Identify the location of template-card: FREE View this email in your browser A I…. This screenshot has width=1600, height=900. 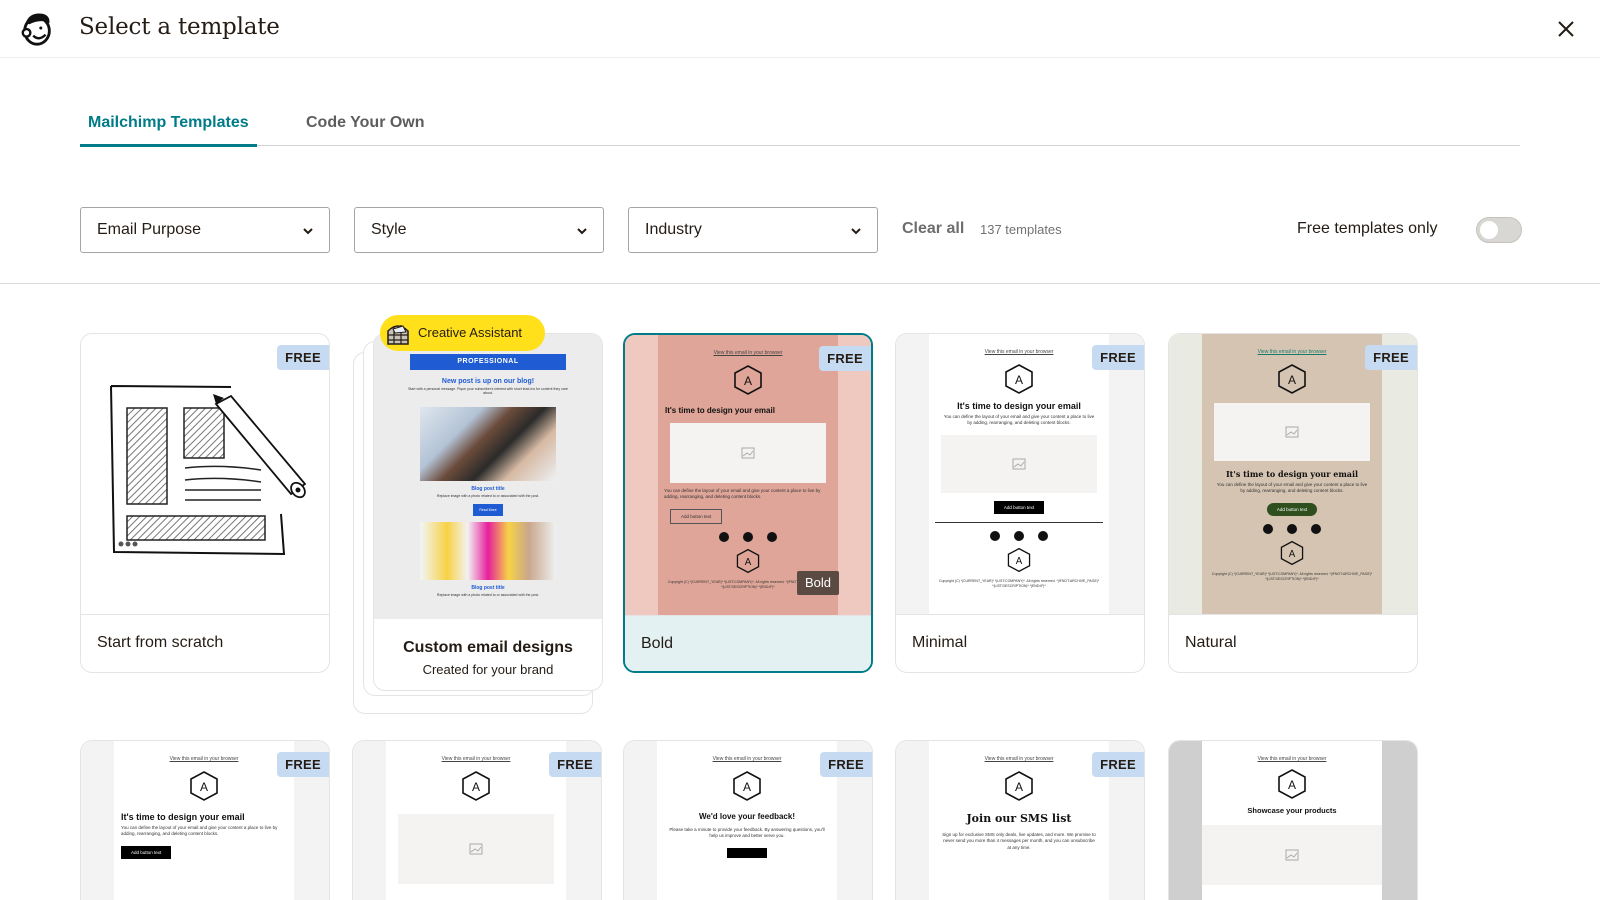
(205, 820).